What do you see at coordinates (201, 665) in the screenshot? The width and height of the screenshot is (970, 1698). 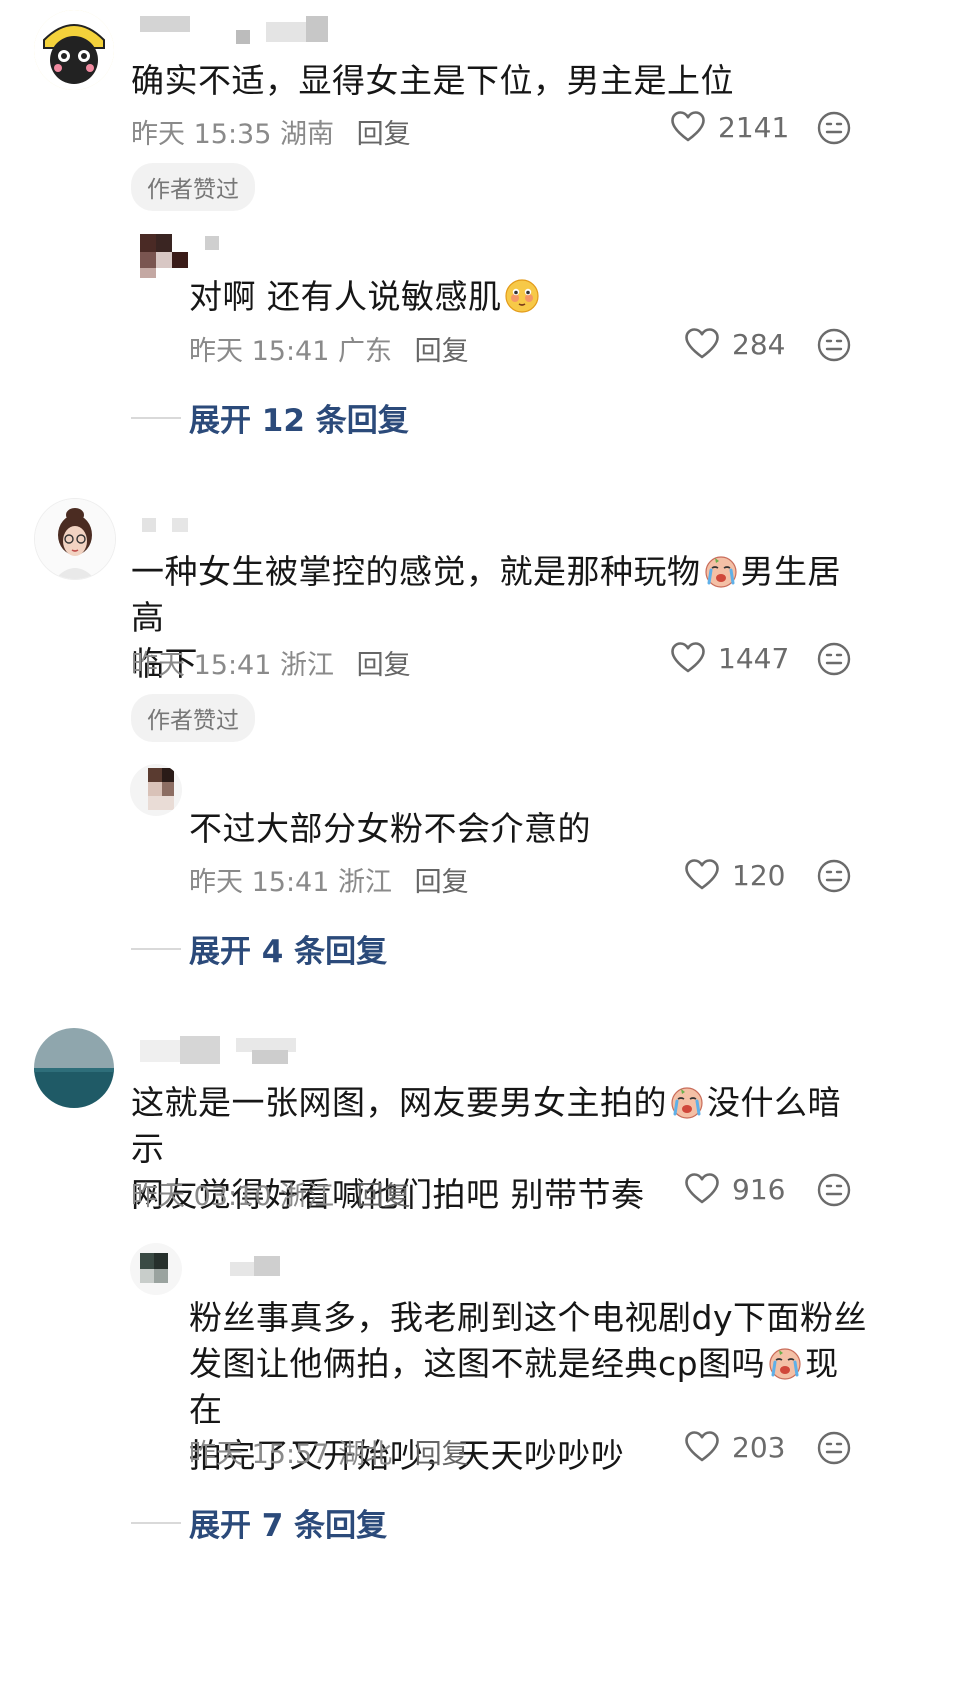 I see `comment-time: 昨天 15:41` at bounding box center [201, 665].